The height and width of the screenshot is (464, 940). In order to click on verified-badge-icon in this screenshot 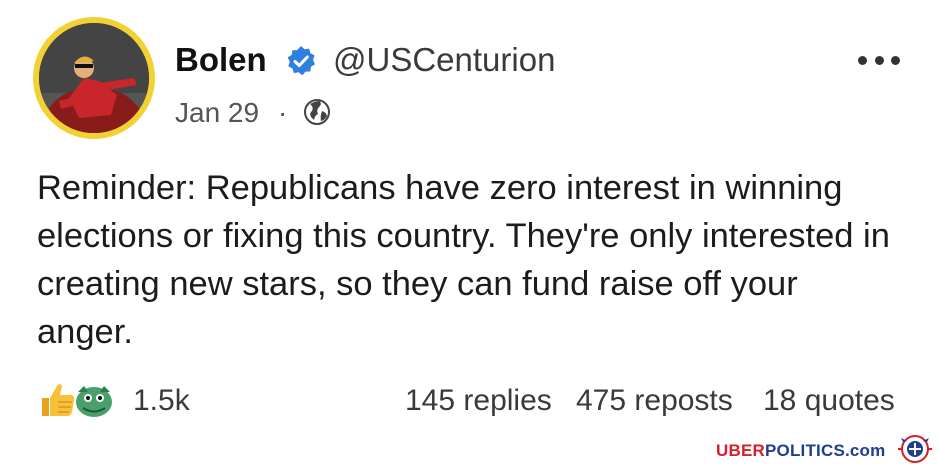, I will do `click(301, 61)`.